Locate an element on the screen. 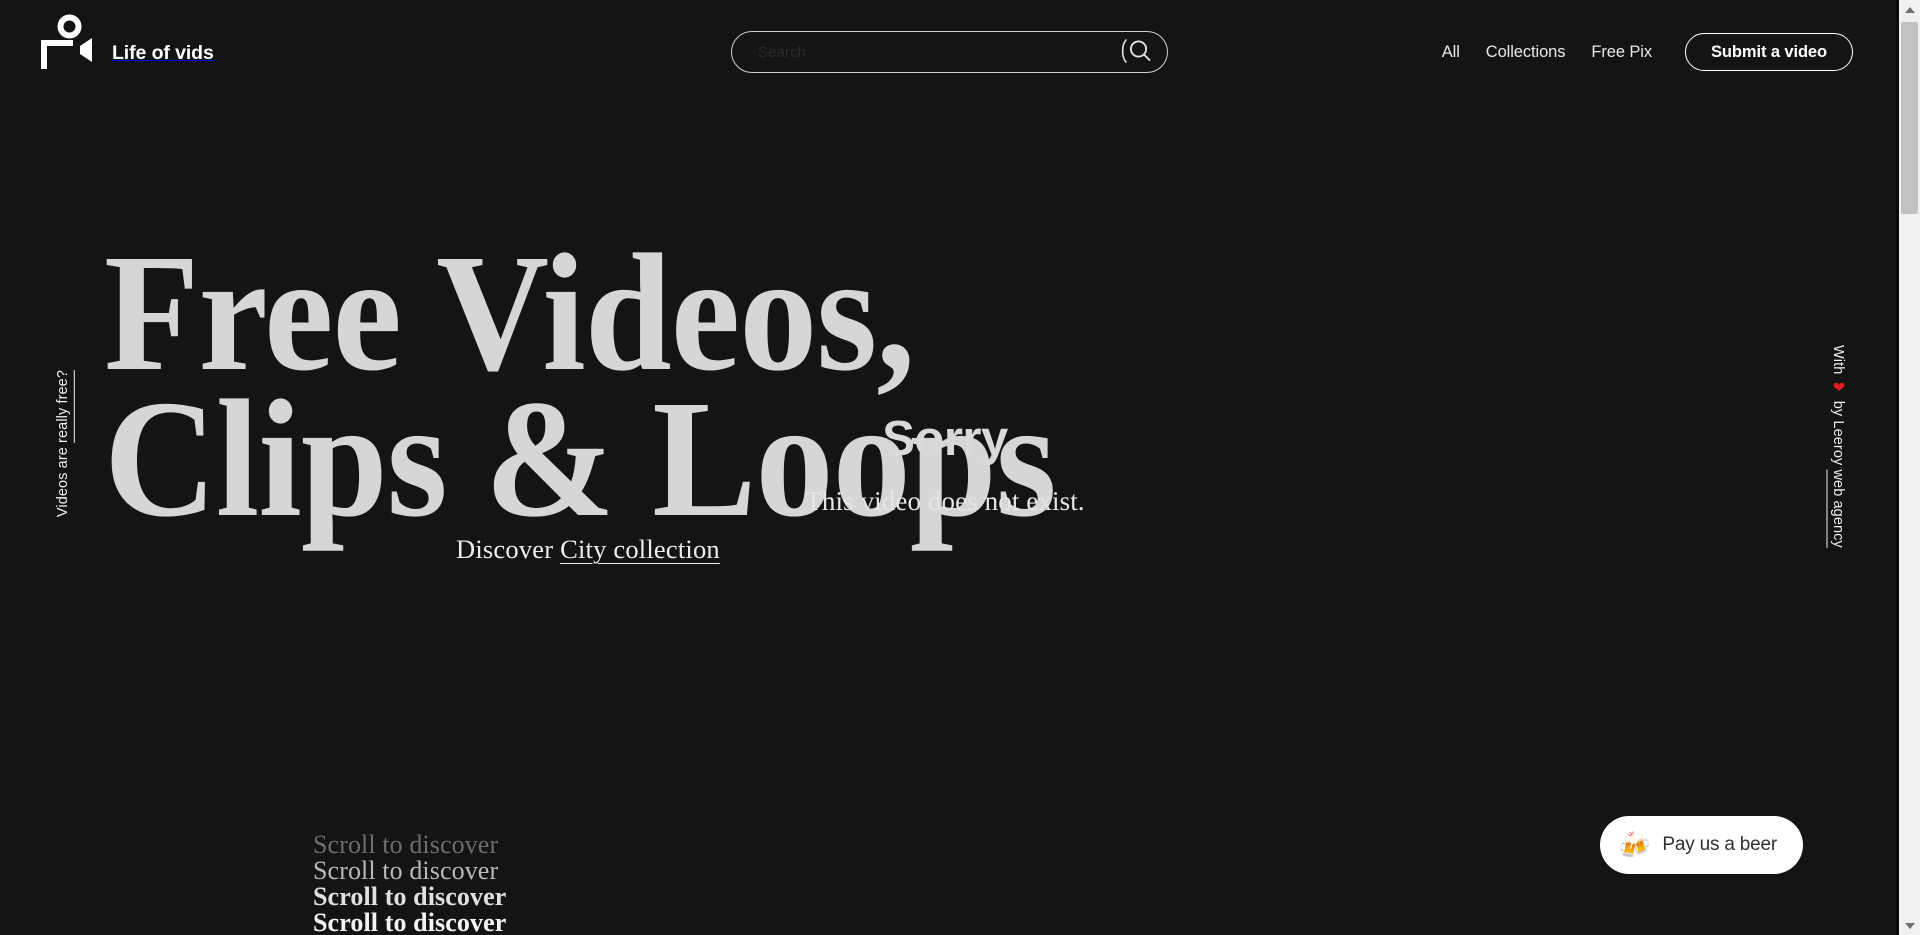 The image size is (1920, 935). brand-logo-link: Life of vids is located at coordinates (127, 42).